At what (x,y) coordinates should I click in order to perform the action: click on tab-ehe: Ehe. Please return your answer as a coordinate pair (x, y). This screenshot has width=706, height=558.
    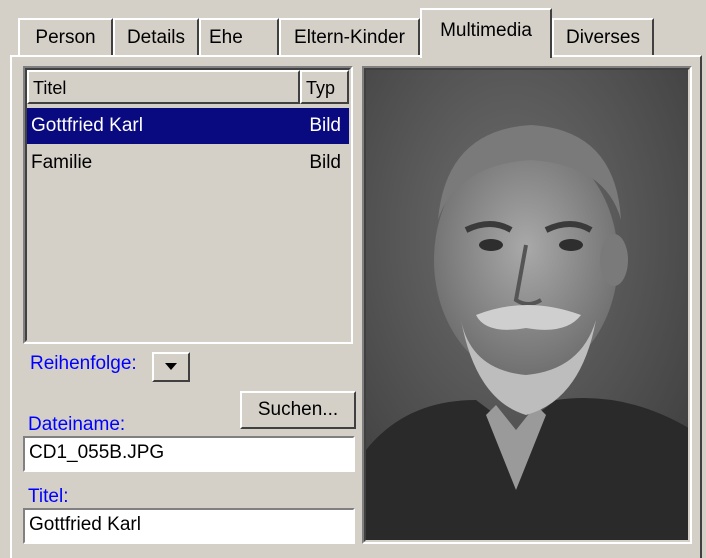
    Looking at the image, I should click on (239, 37).